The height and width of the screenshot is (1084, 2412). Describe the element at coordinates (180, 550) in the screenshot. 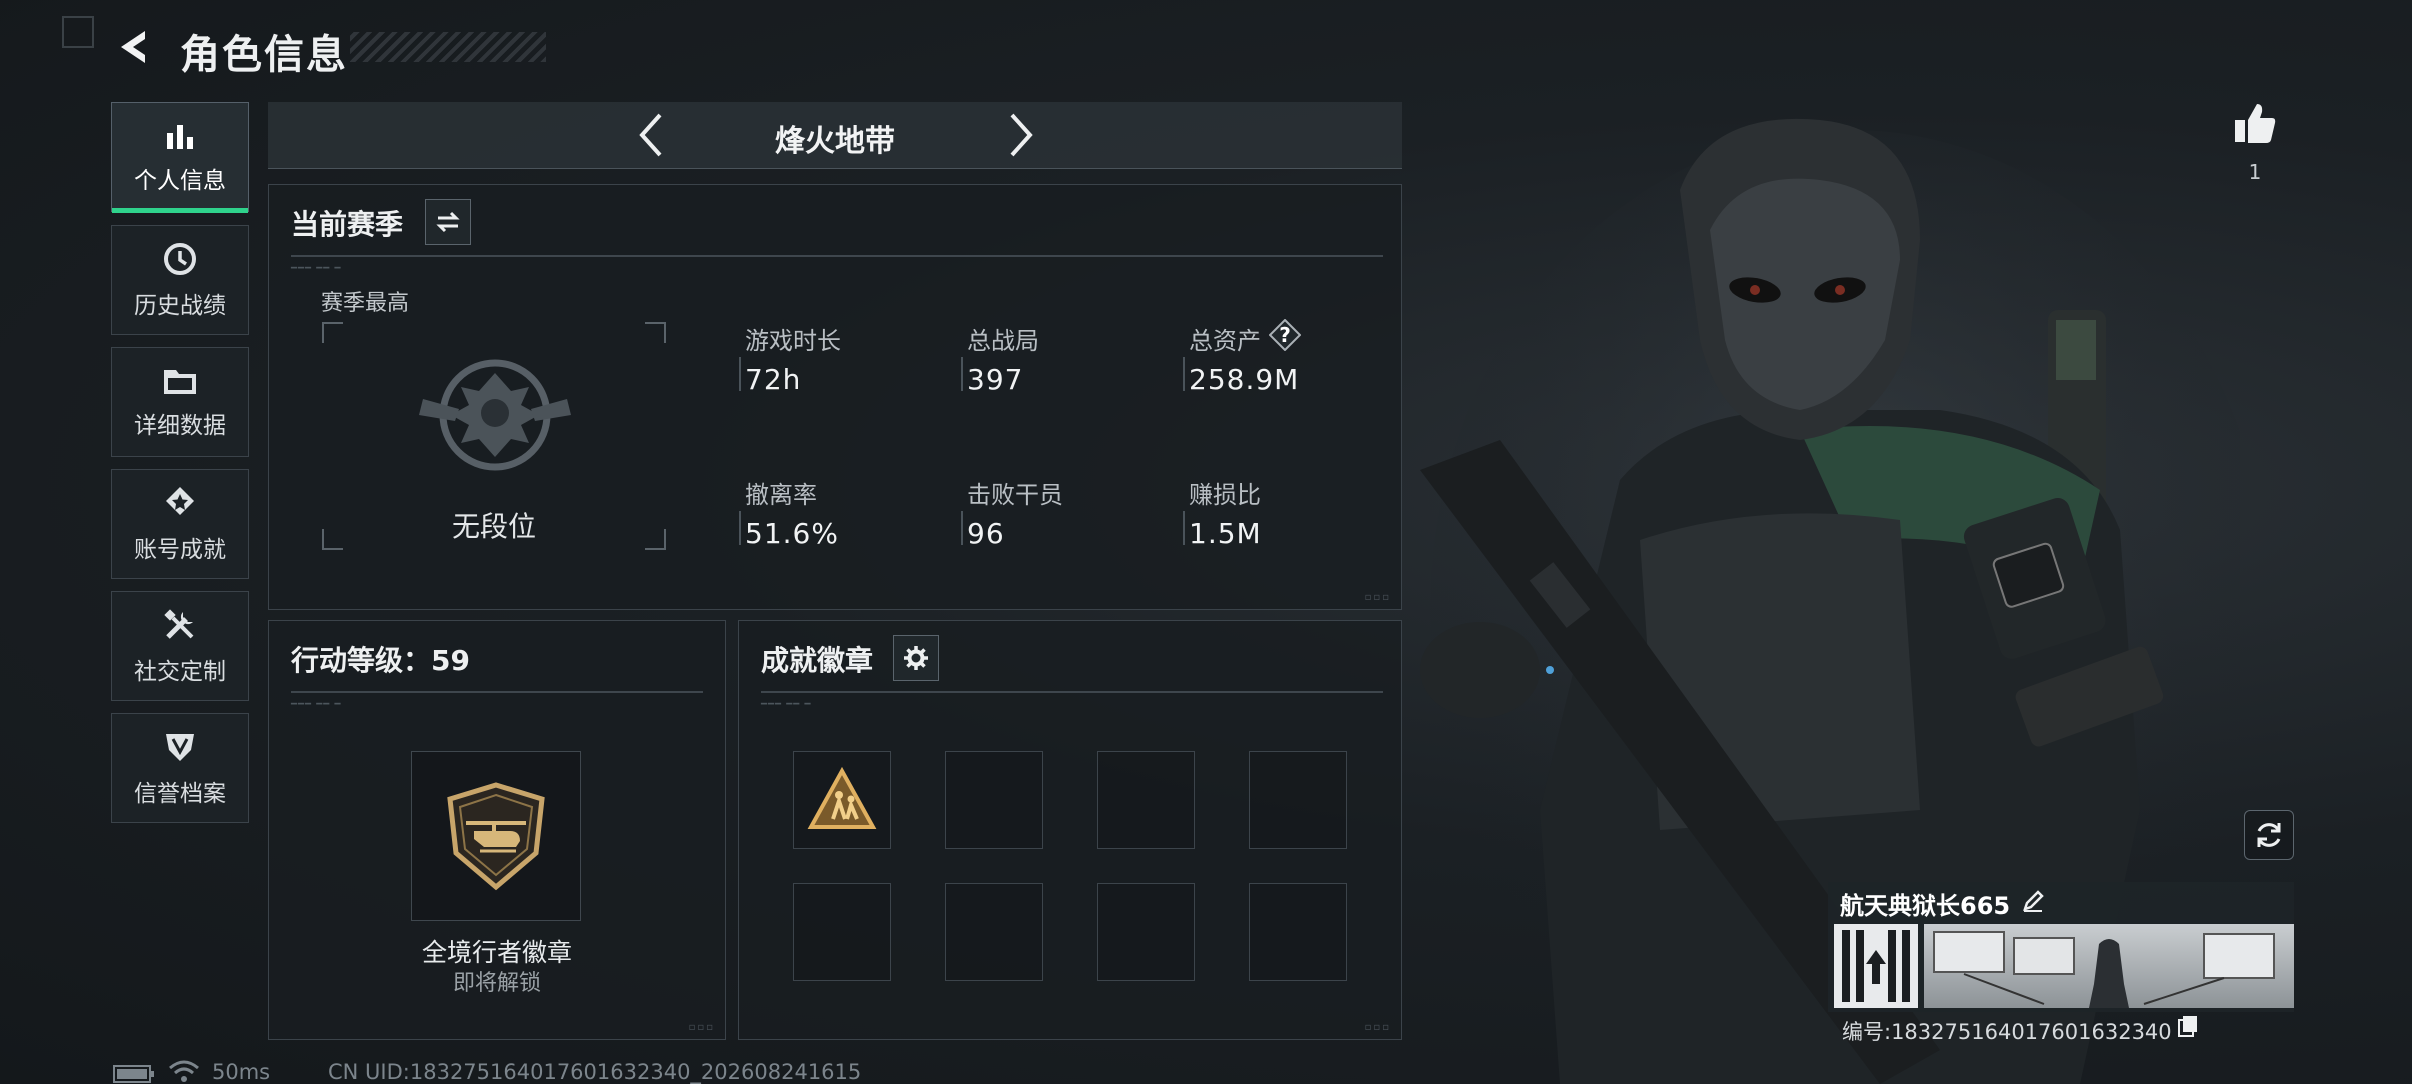

I see `sidebar-item-label: 账号成就` at that location.